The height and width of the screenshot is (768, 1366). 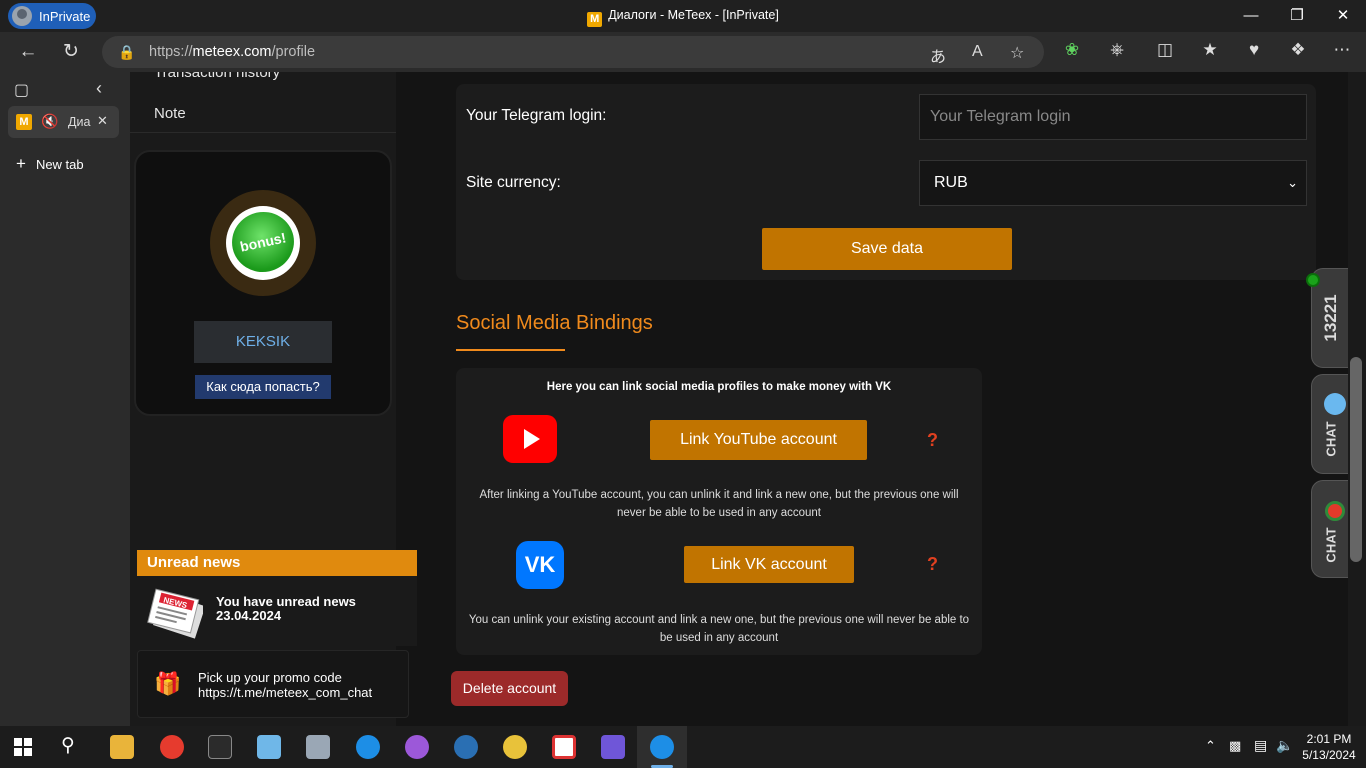 What do you see at coordinates (263, 283) in the screenshot?
I see `bonus-box: bonus! KEKSIK Как сюда попасть?` at bounding box center [263, 283].